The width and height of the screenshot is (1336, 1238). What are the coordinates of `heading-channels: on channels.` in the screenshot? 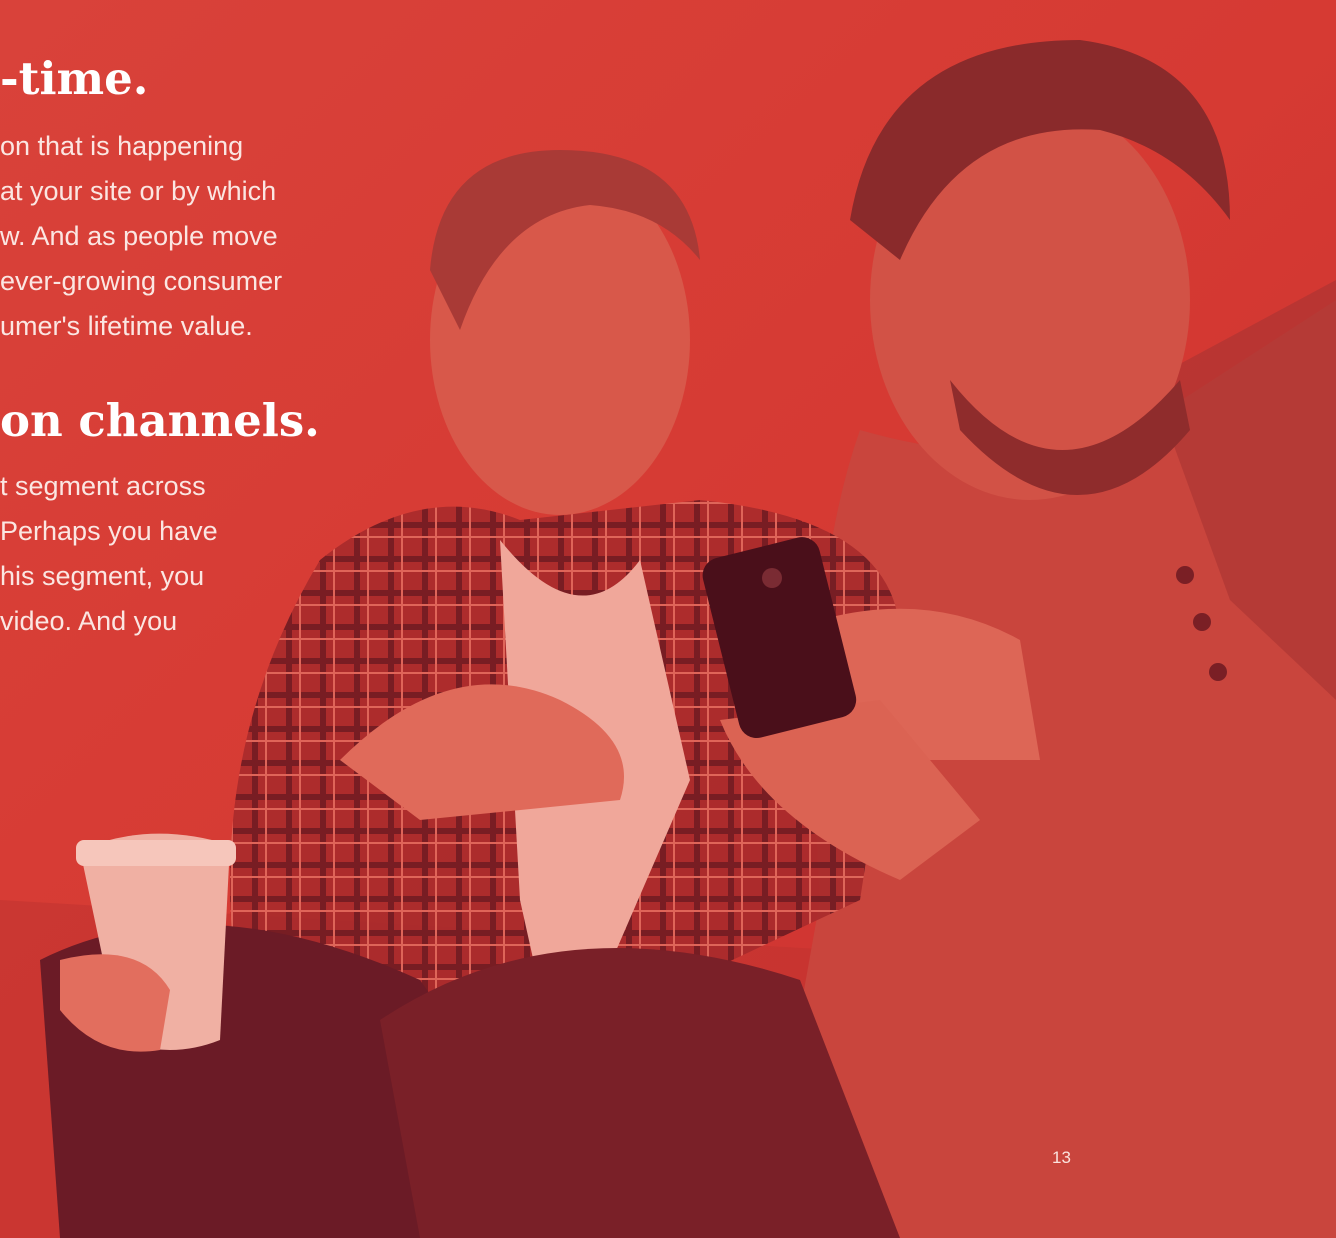 It's located at (160, 420).